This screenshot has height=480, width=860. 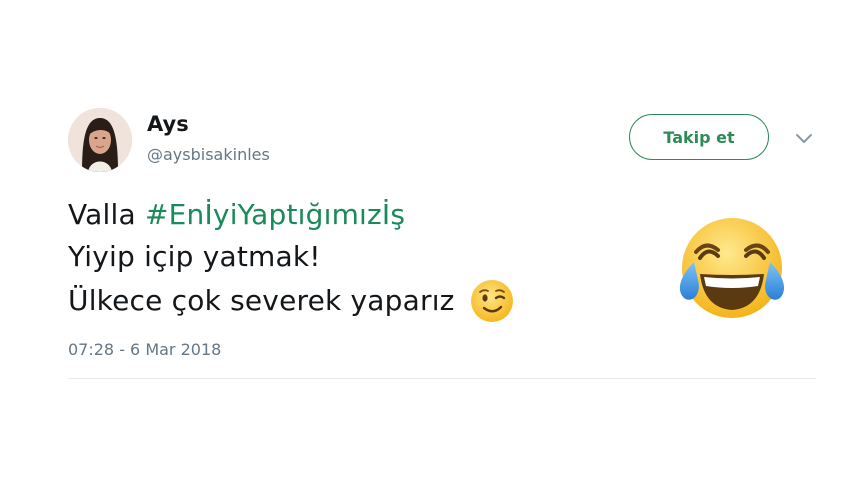 I want to click on tweet-line-2-text: Yiyip içip yatmak!, so click(x=194, y=256).